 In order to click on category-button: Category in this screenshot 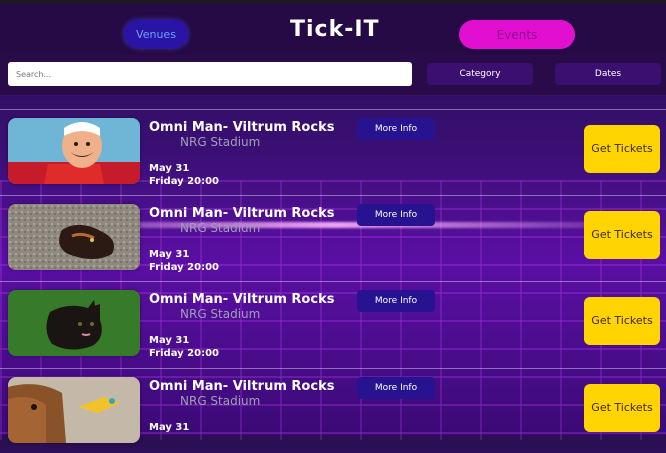, I will do `click(480, 74)`.